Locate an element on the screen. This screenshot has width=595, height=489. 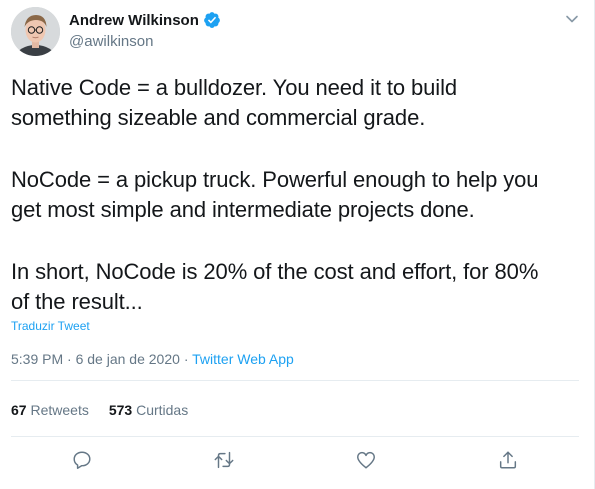
avatar-image is located at coordinates (35, 31).